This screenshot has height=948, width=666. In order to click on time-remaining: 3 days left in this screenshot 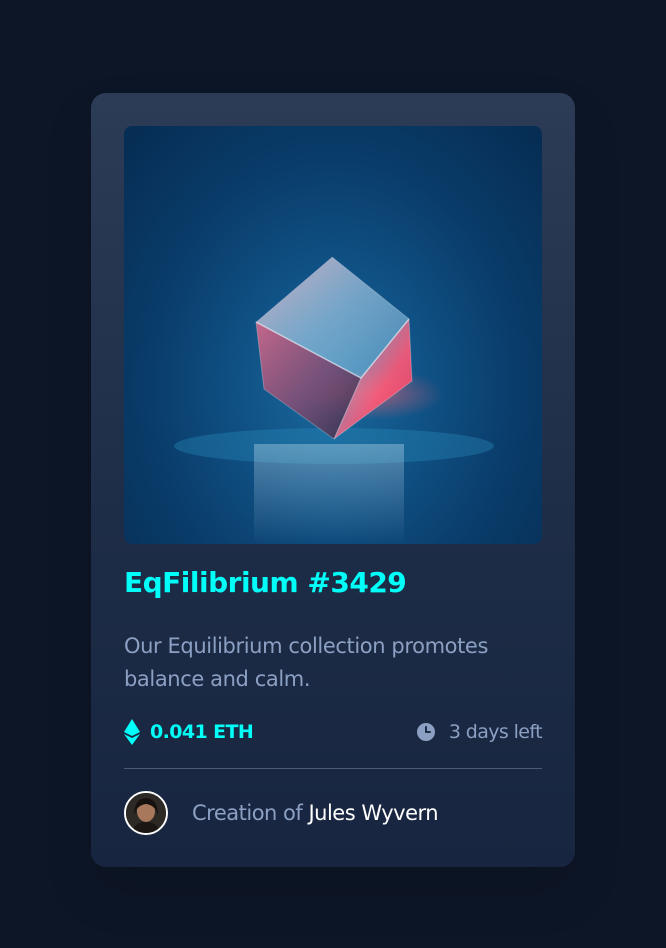, I will do `click(479, 732)`.